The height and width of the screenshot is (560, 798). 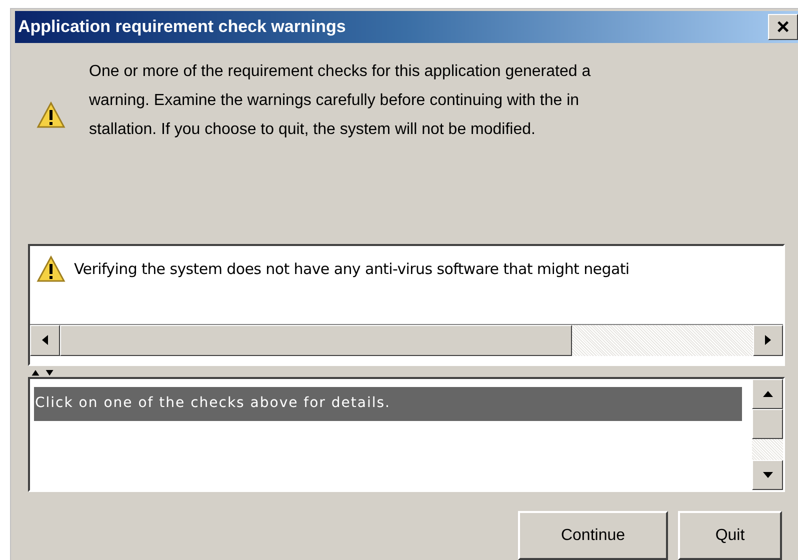 I want to click on left-arrow-icon, so click(x=45, y=340).